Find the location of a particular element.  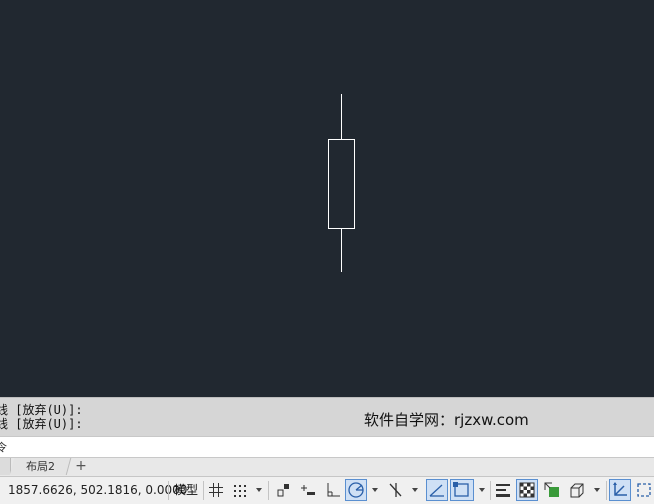

tab-layout2: 布局2 is located at coordinates (40, 466).